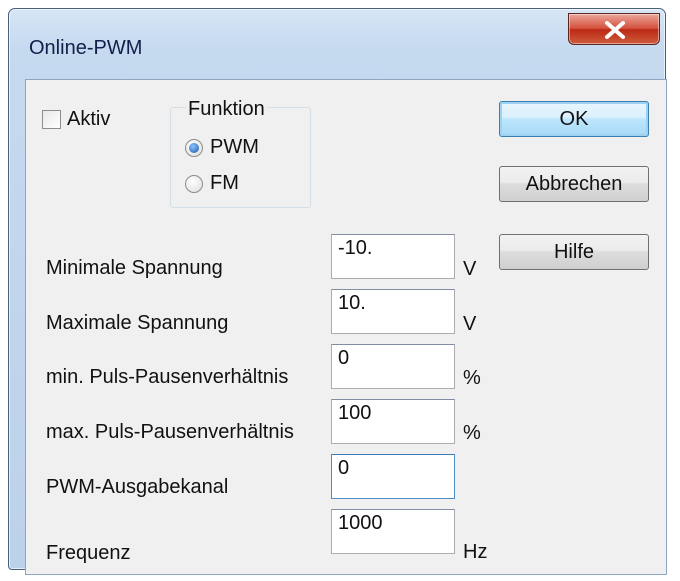  Describe the element at coordinates (574, 184) in the screenshot. I see `cancel-button: Abbrechen` at that location.